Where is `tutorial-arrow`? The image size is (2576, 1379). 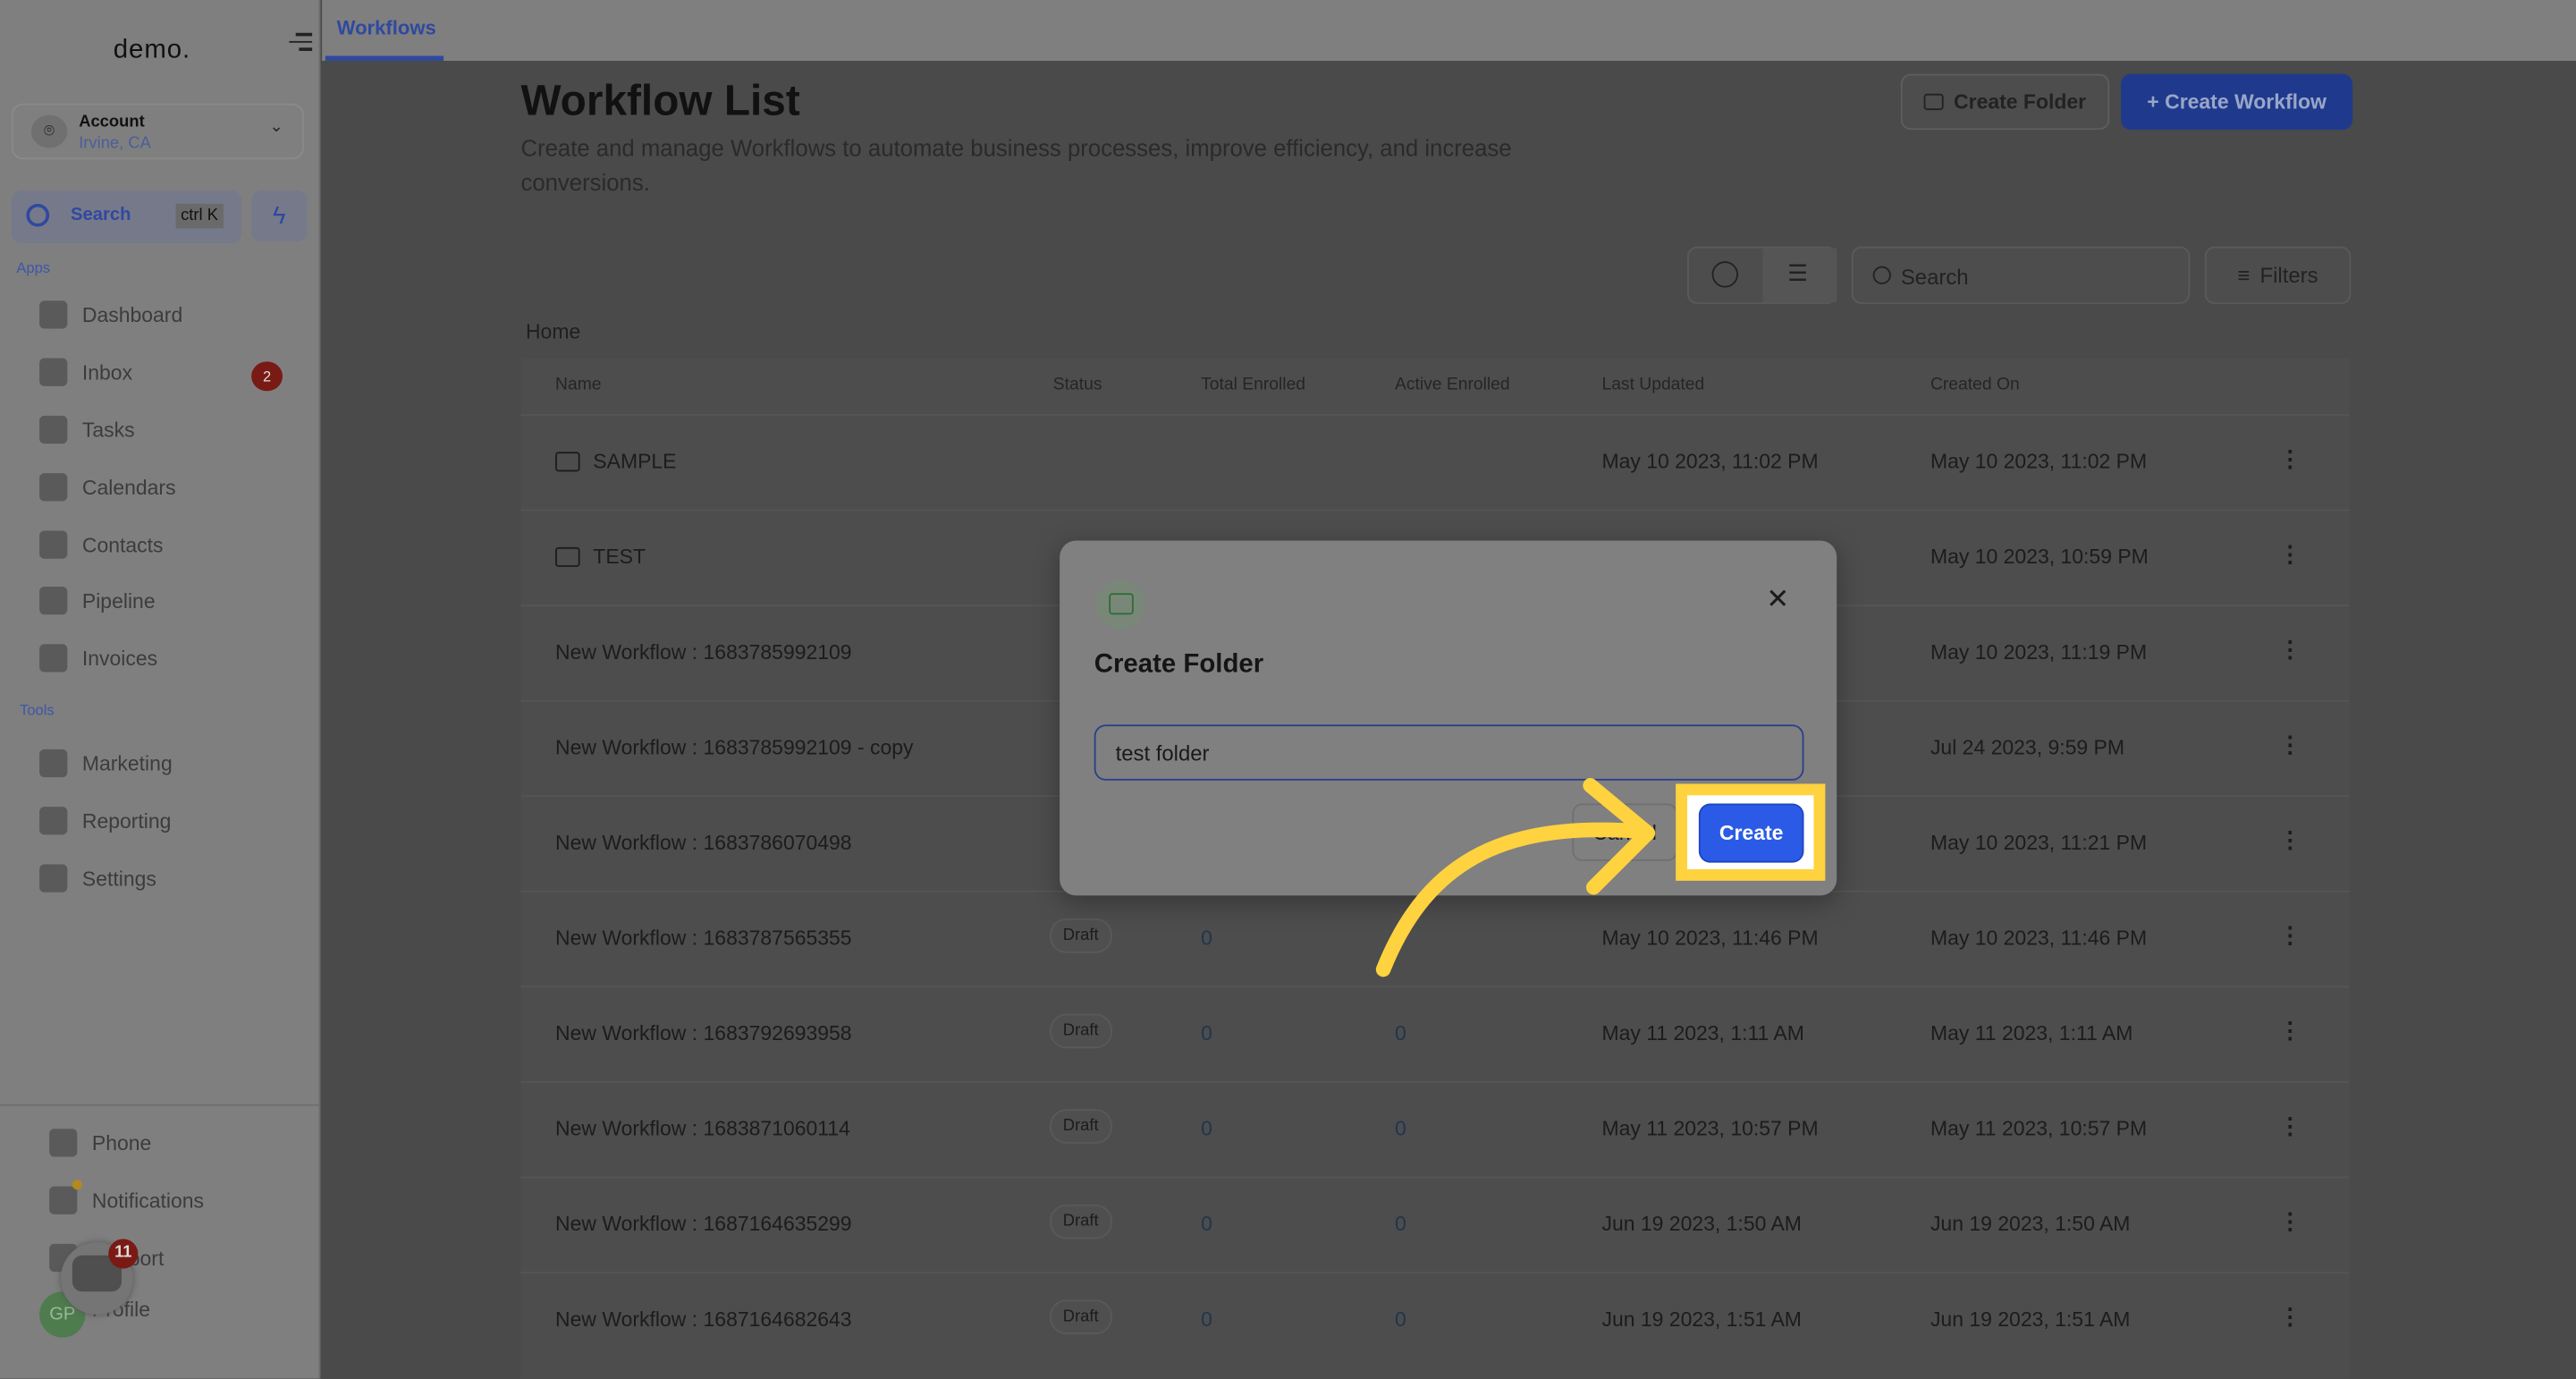
tutorial-arrow is located at coordinates (1515, 877).